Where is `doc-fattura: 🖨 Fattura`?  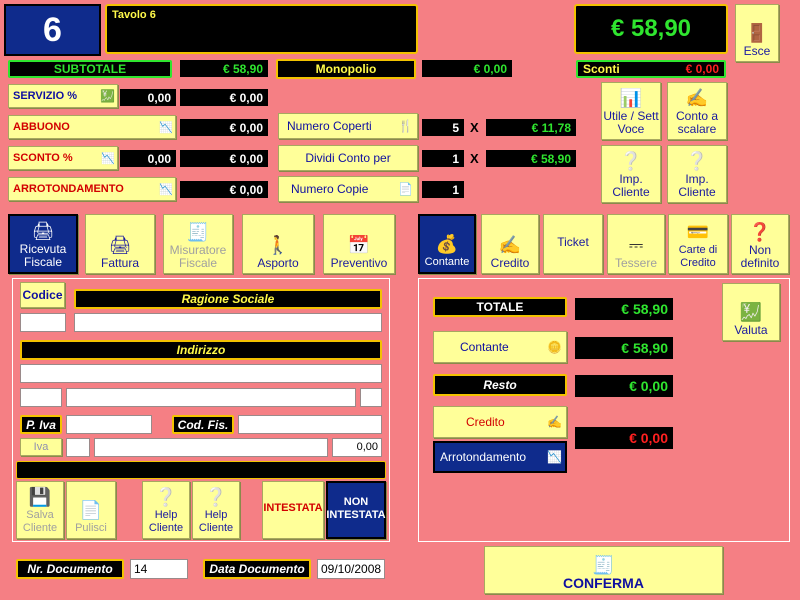 doc-fattura: 🖨 Fattura is located at coordinates (120, 244).